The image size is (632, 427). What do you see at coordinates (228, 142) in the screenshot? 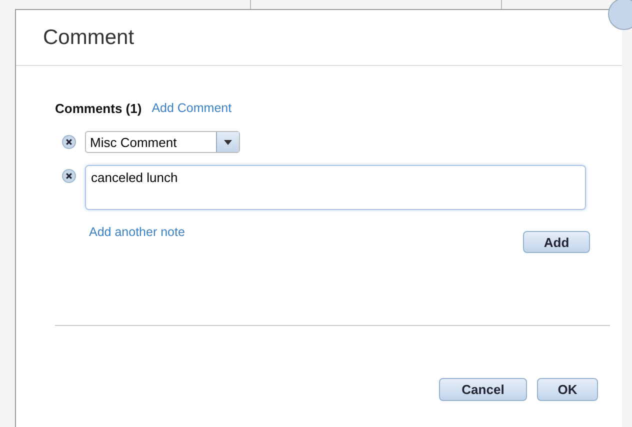
I see `caret-icon` at bounding box center [228, 142].